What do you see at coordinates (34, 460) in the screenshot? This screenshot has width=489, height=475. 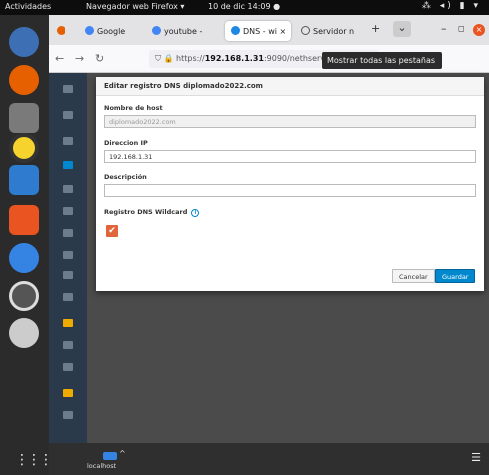 I see `show-apps-icon: ⋮⋮⋮` at bounding box center [34, 460].